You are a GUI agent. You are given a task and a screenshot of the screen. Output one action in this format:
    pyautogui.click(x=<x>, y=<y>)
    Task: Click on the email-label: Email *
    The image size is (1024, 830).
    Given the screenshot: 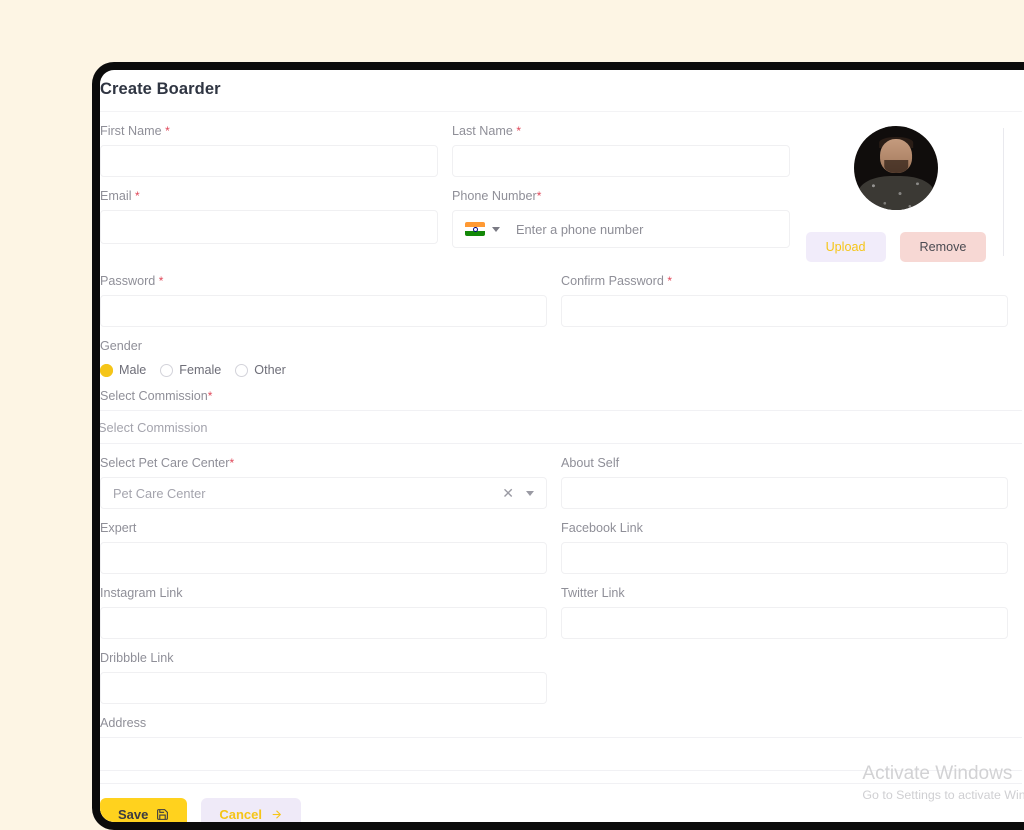 What is the action you would take?
    pyautogui.click(x=120, y=196)
    